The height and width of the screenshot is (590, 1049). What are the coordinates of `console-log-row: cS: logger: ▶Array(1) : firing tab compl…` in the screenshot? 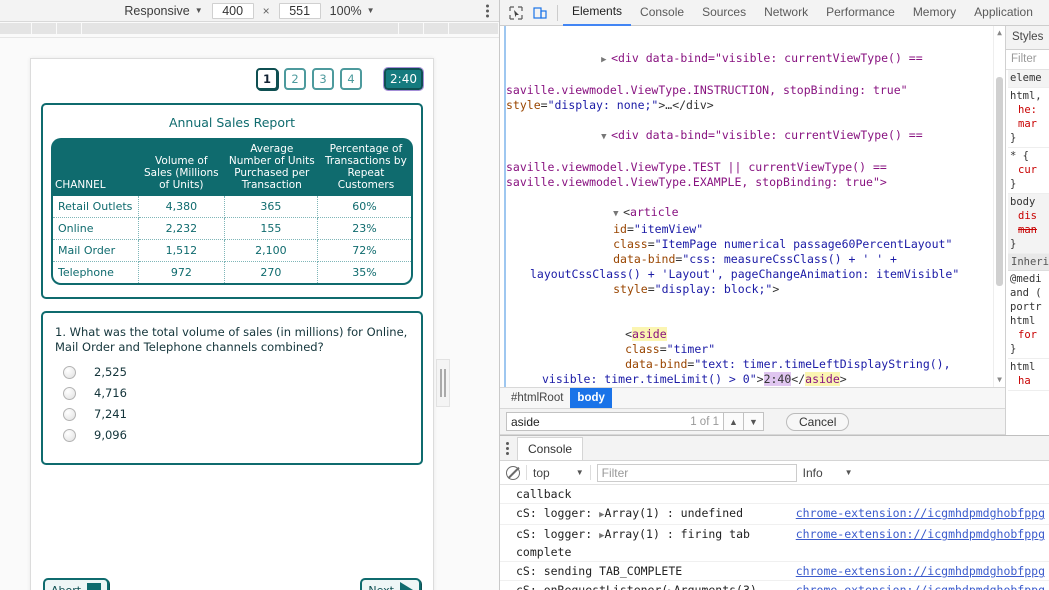 It's located at (774, 543).